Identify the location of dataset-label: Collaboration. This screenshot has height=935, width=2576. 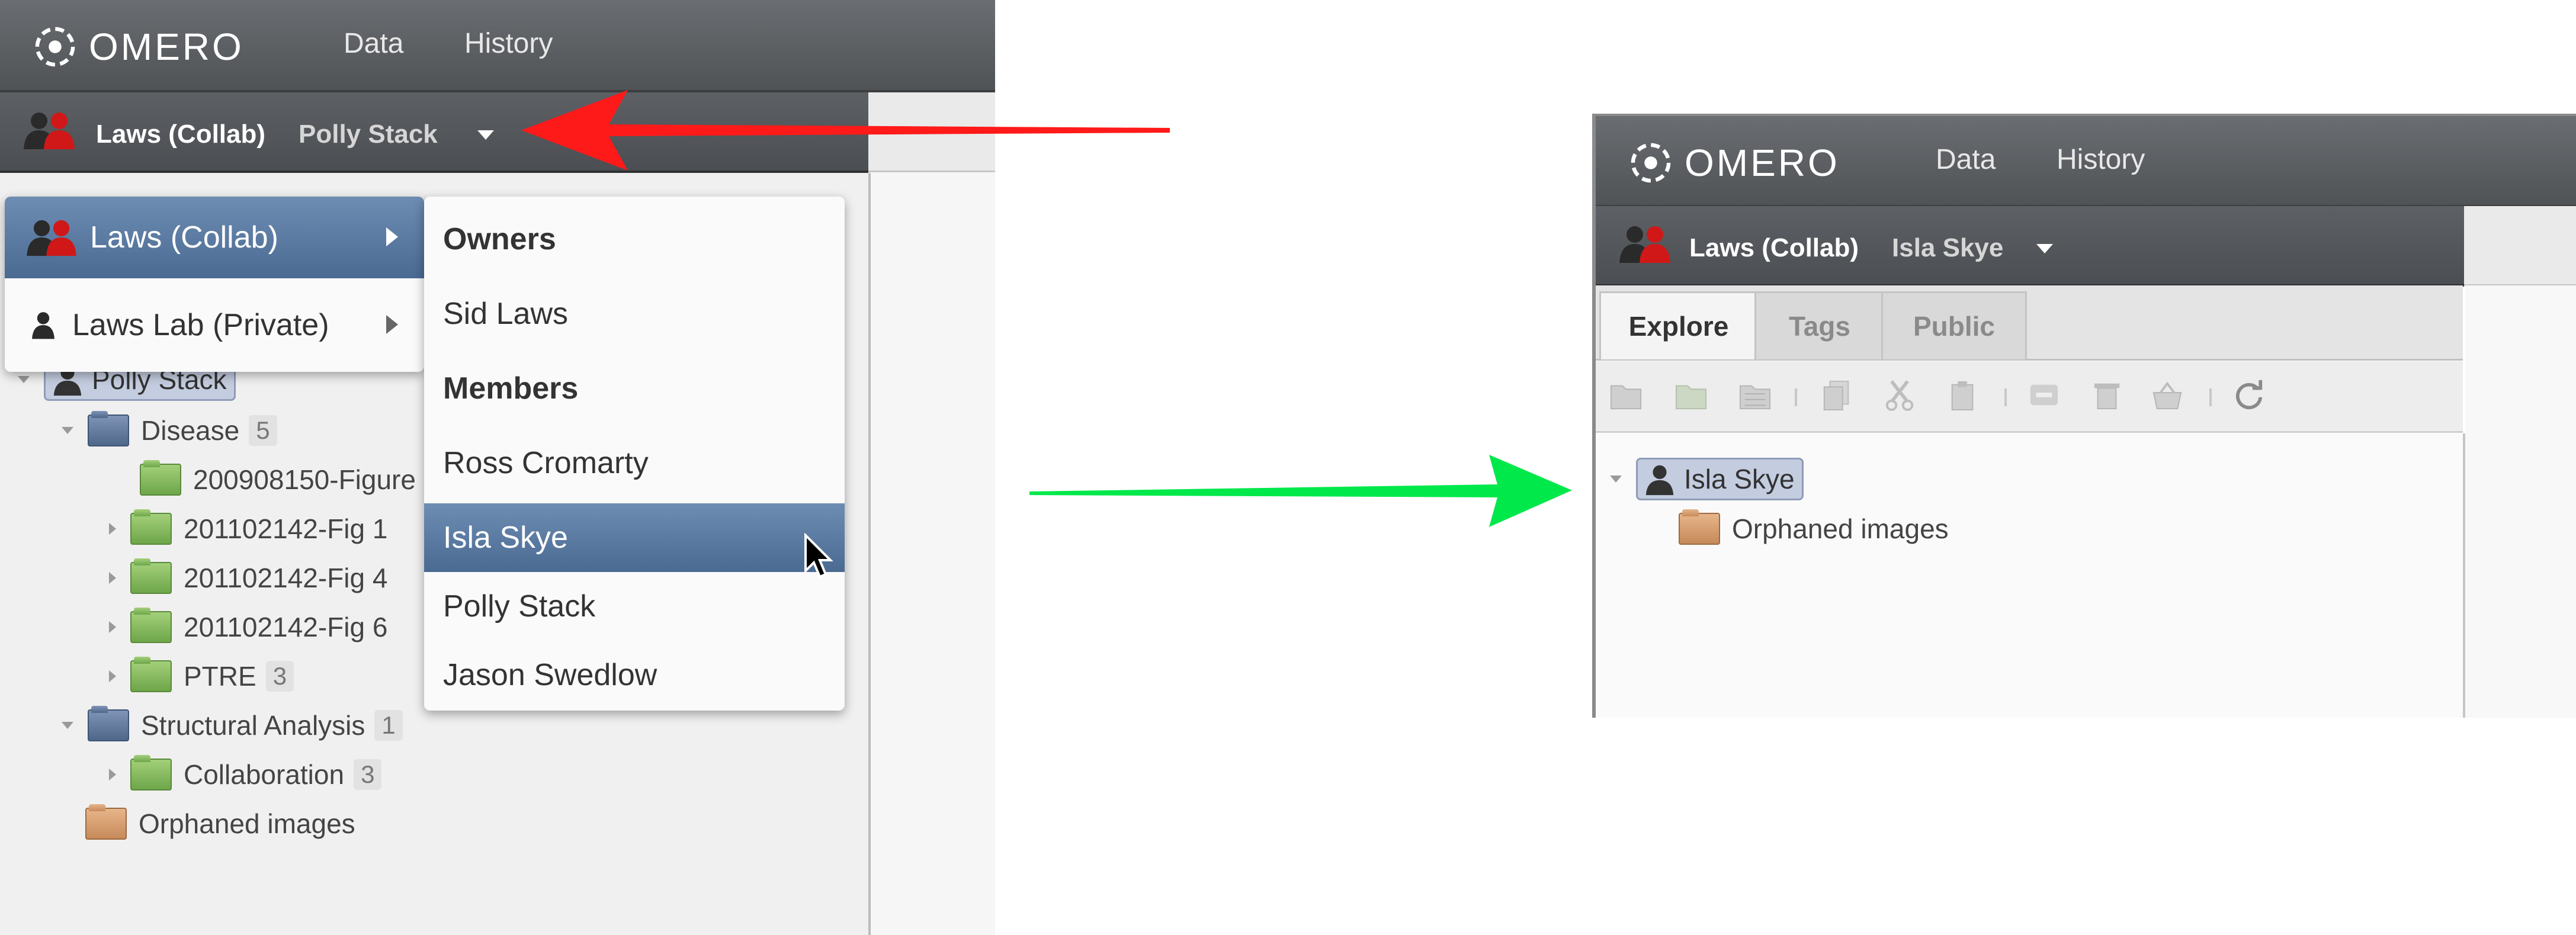
(264, 774).